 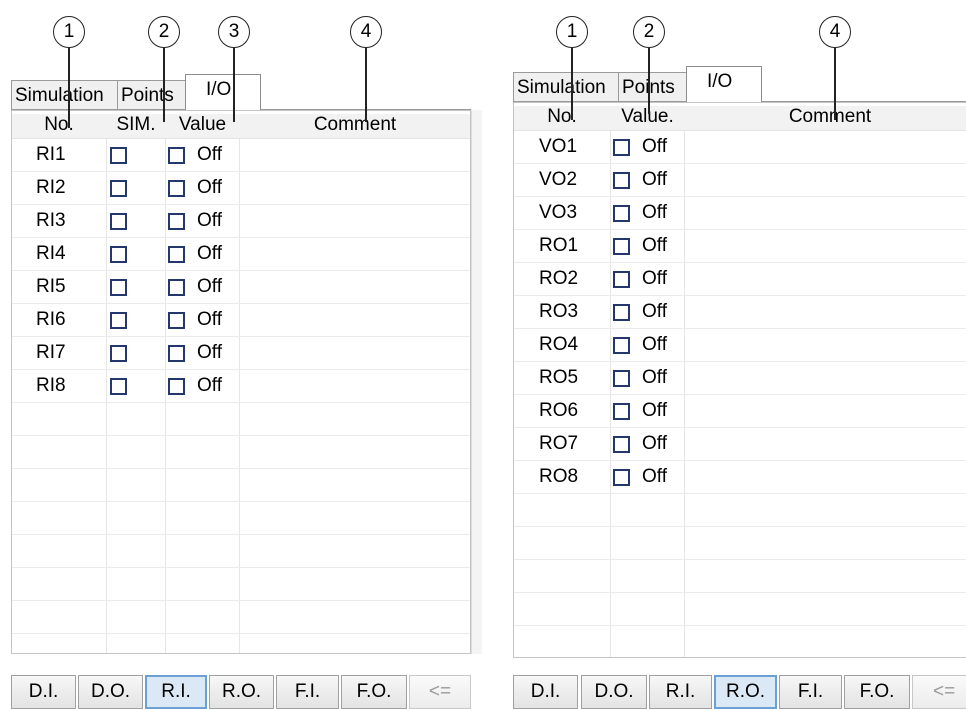 What do you see at coordinates (740, 477) in the screenshot?
I see `table-row: RO8 Off` at bounding box center [740, 477].